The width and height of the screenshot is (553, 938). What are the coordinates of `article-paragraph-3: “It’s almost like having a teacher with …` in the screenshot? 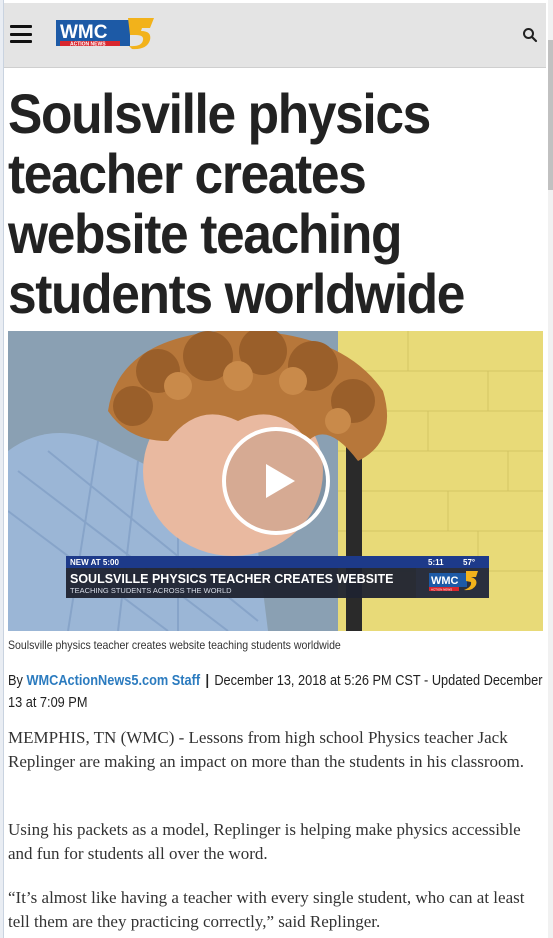 It's located at (266, 909).